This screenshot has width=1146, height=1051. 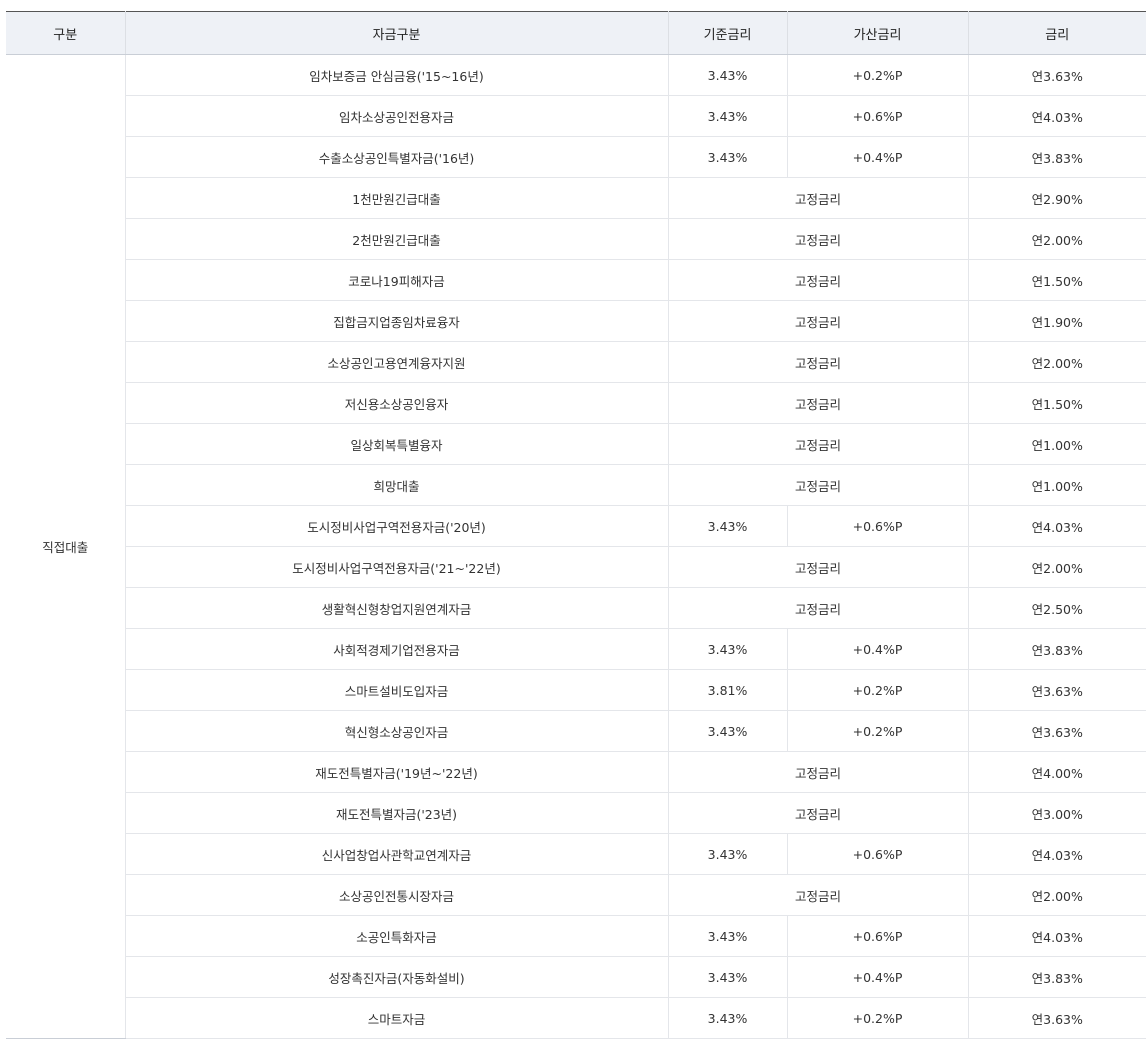 What do you see at coordinates (396, 116) in the screenshot?
I see `fund-name-cell: 임차소상공인전용자금` at bounding box center [396, 116].